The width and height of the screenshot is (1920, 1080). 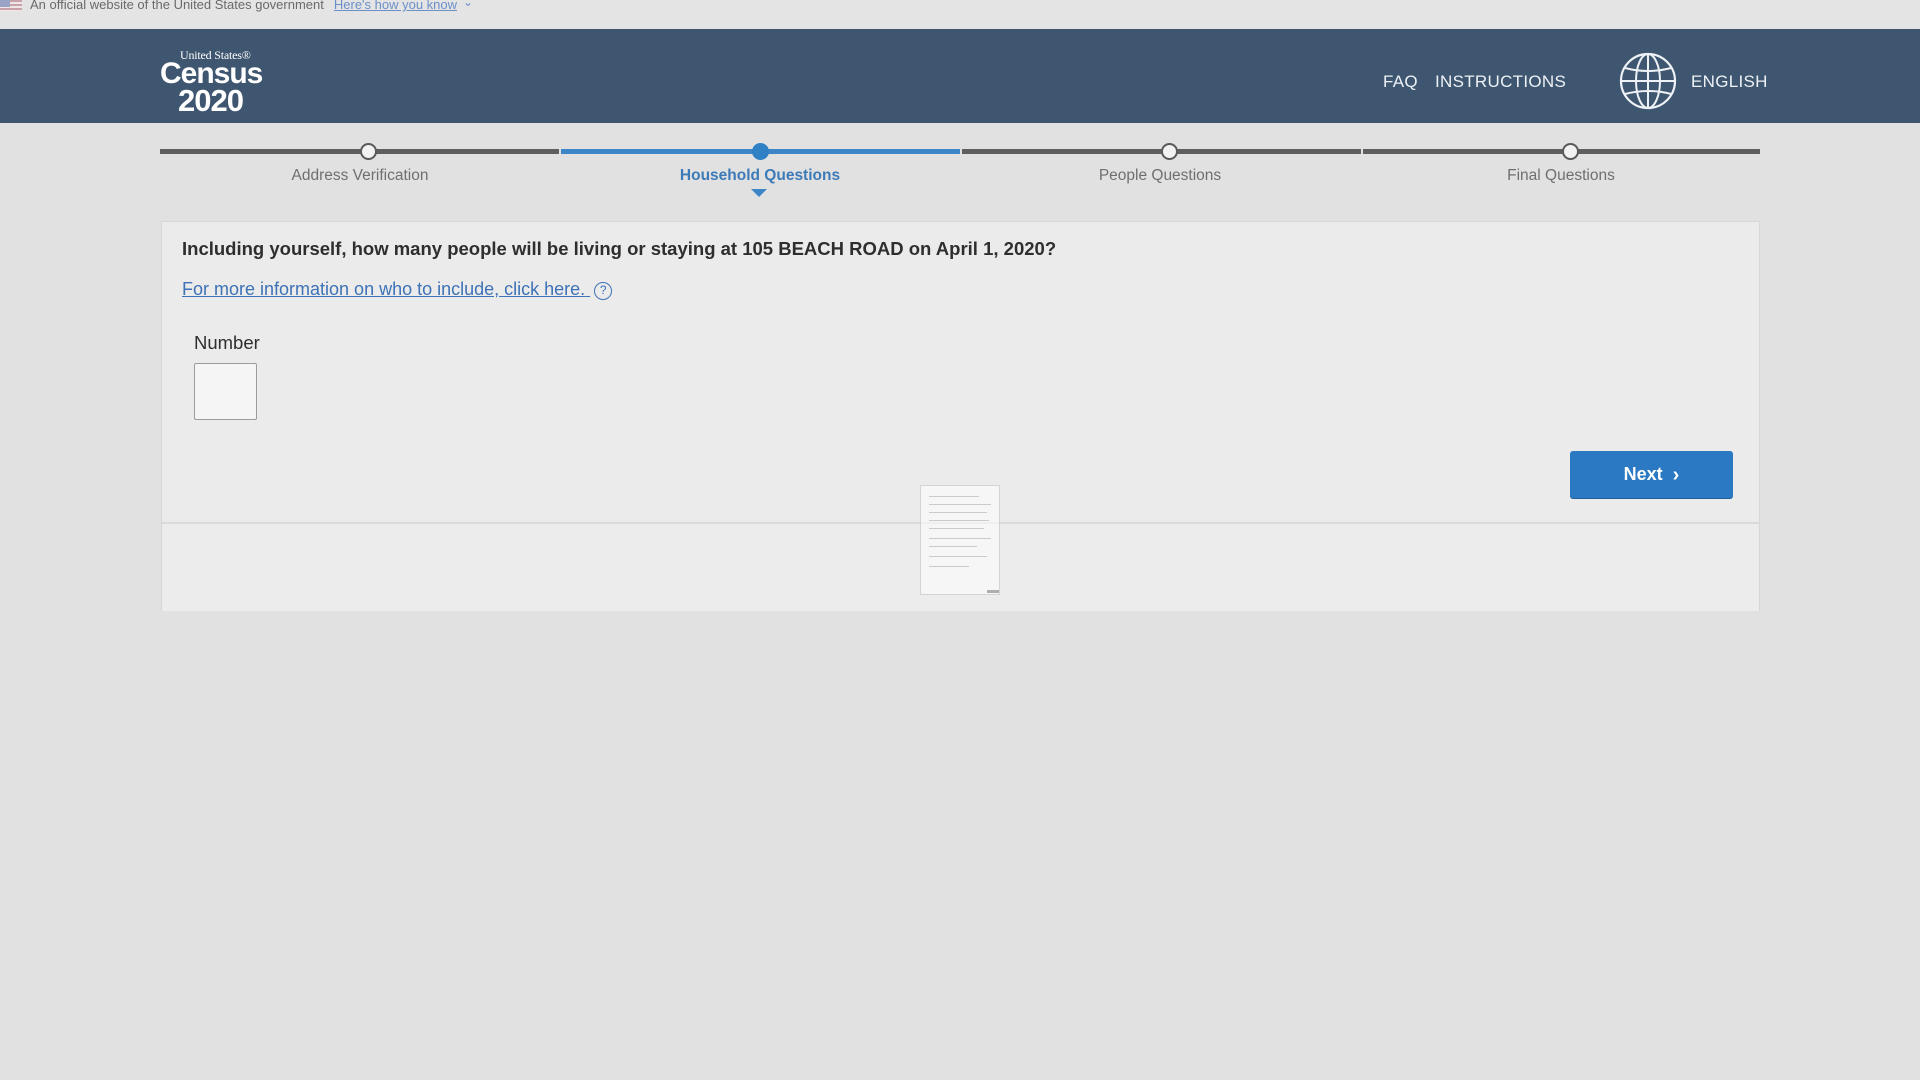 What do you see at coordinates (960, 540) in the screenshot?
I see `document-thumbnail-overlay` at bounding box center [960, 540].